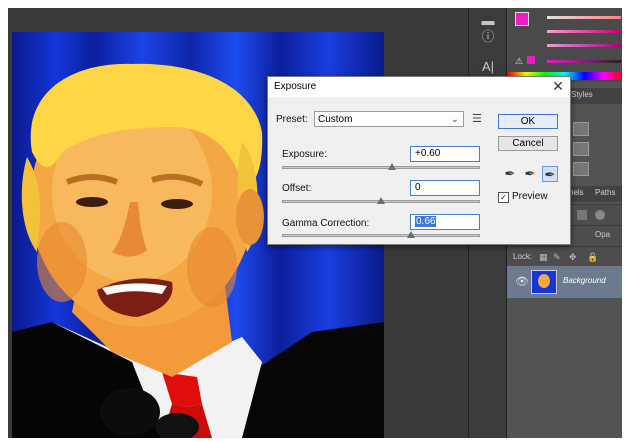  What do you see at coordinates (557, 257) in the screenshot?
I see `lock-paint-icon: ✎` at bounding box center [557, 257].